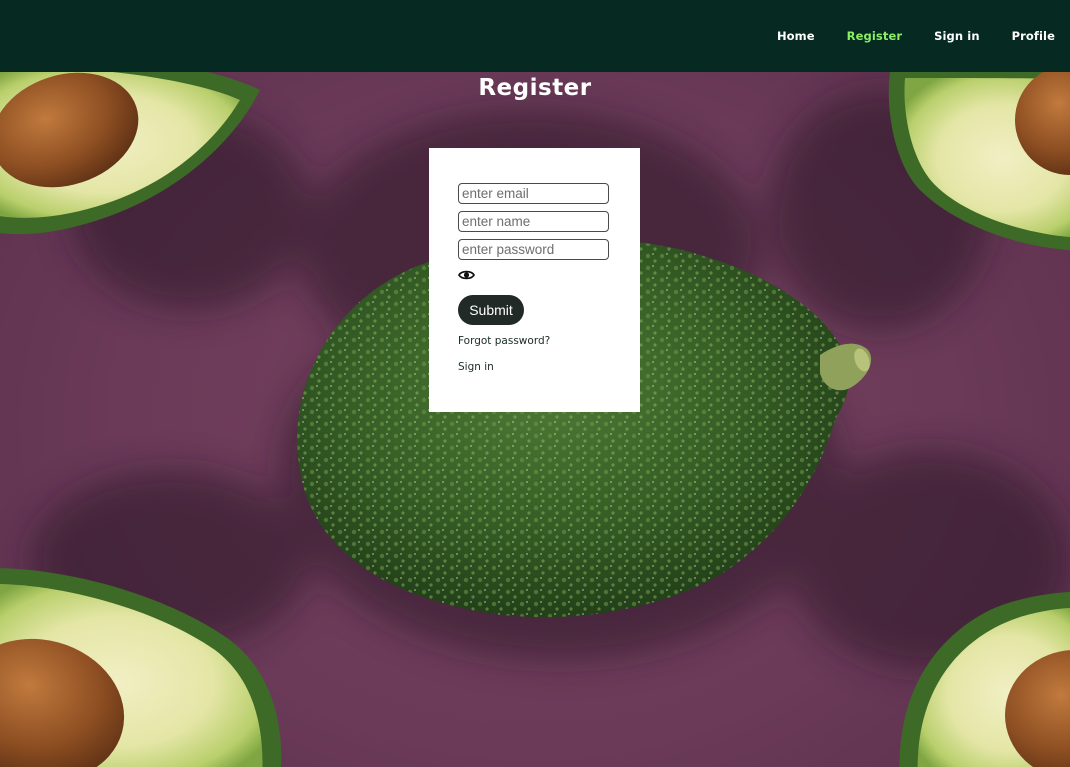 The width and height of the screenshot is (1070, 767). What do you see at coordinates (535, 36) in the screenshot?
I see `top-navbar: Home Register Sign in Profile` at bounding box center [535, 36].